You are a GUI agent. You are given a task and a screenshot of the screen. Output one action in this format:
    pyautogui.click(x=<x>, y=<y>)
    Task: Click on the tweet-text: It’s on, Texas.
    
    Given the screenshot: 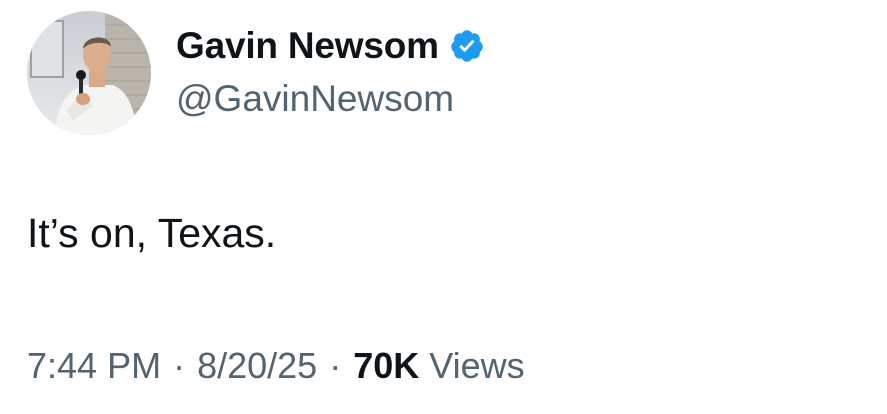 What is the action you would take?
    pyautogui.click(x=152, y=233)
    